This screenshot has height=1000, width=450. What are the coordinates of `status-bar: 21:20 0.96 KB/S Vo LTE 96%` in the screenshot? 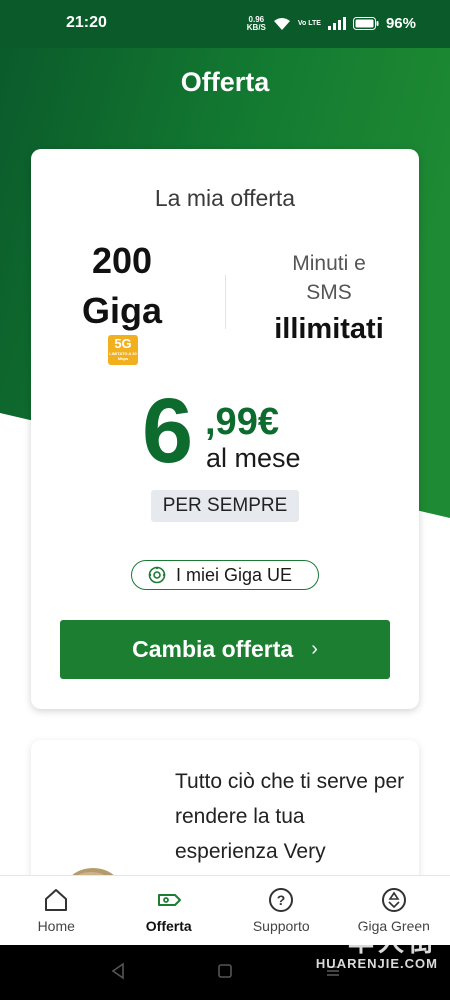 It's located at (225, 24).